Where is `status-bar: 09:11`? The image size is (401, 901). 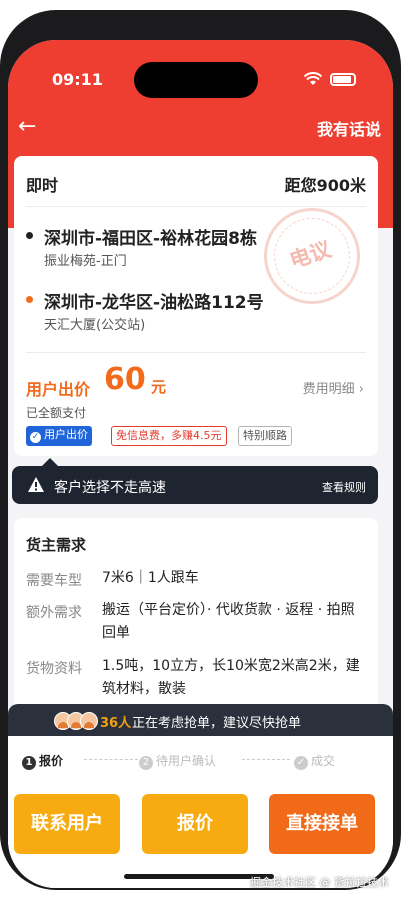
status-bar: 09:11 is located at coordinates (200, 69).